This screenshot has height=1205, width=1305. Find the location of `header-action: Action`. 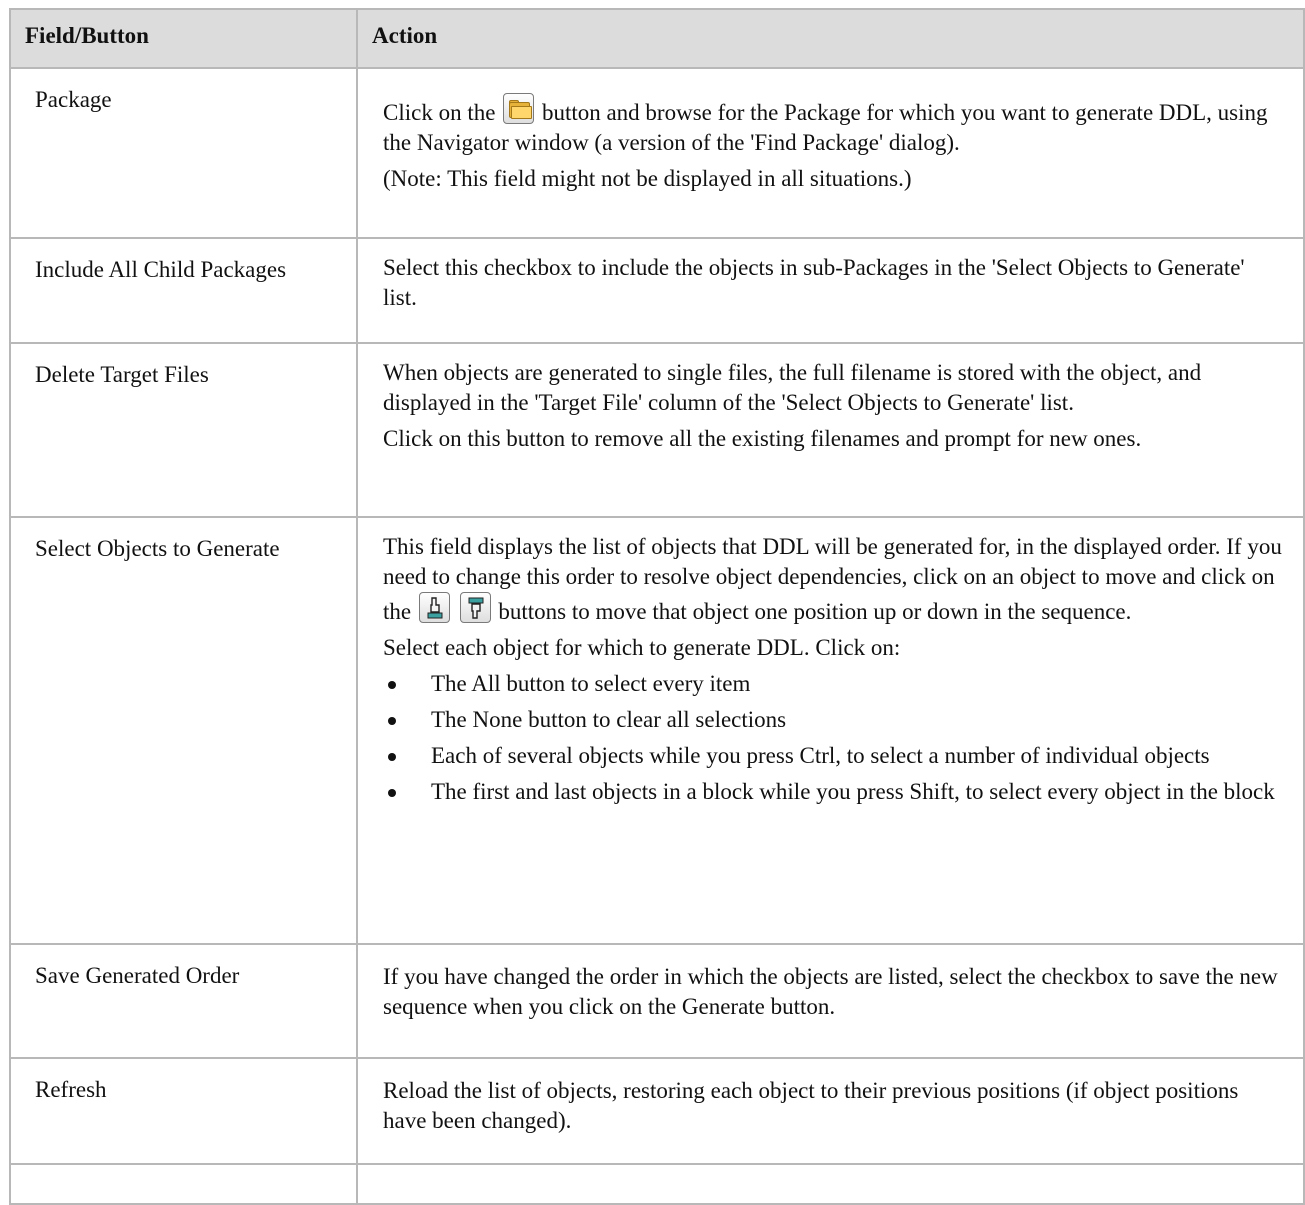

header-action: Action is located at coordinates (830, 38).